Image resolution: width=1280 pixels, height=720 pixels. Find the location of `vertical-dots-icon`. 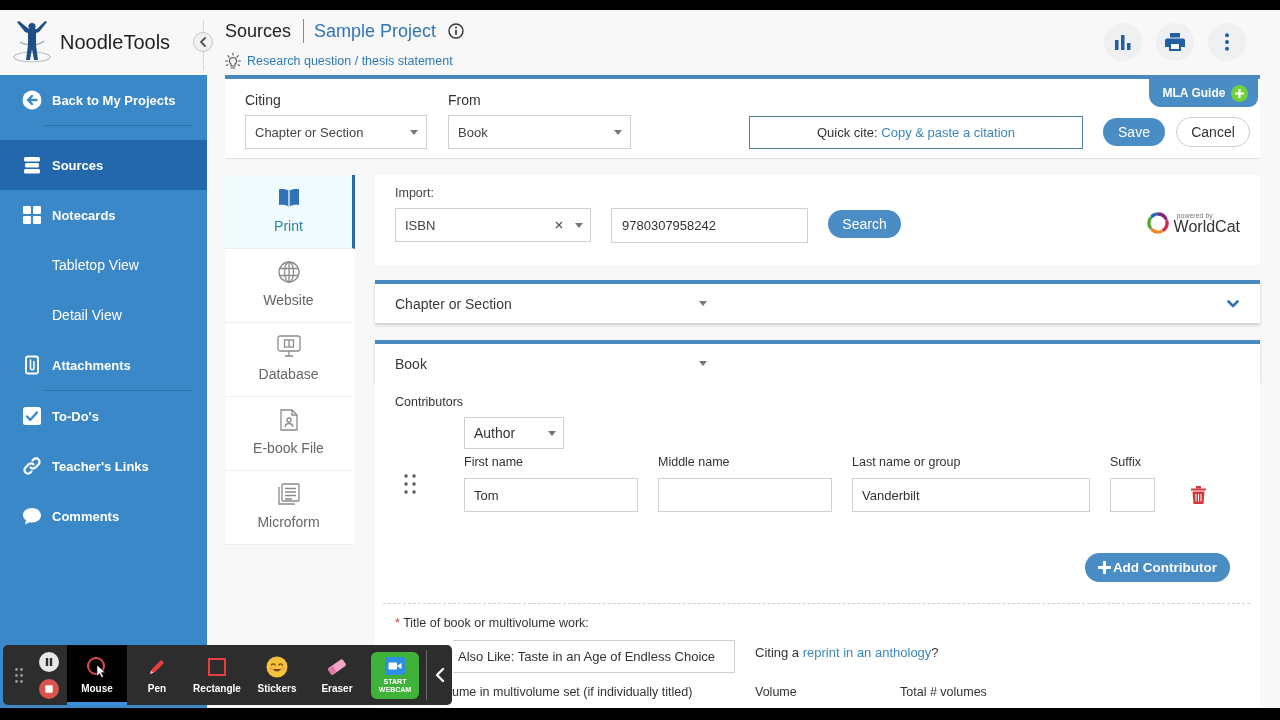

vertical-dots-icon is located at coordinates (1227, 42).